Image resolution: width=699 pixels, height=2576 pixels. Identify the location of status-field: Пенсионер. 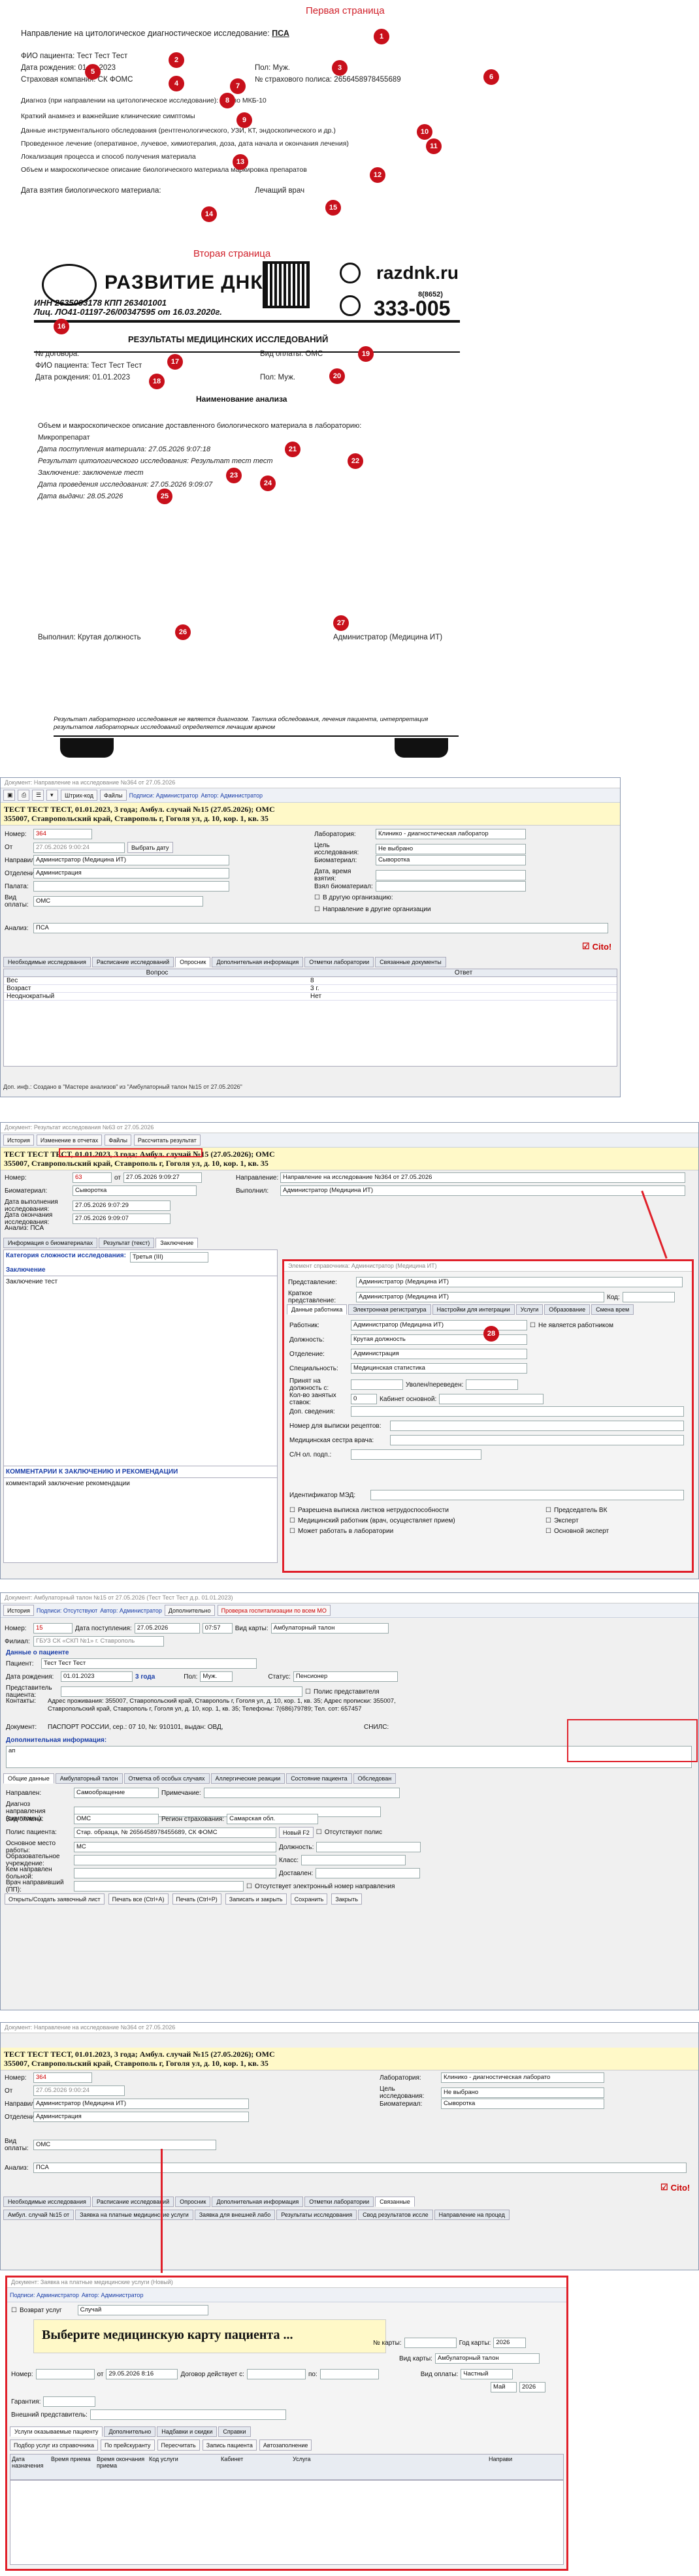
(345, 1677).